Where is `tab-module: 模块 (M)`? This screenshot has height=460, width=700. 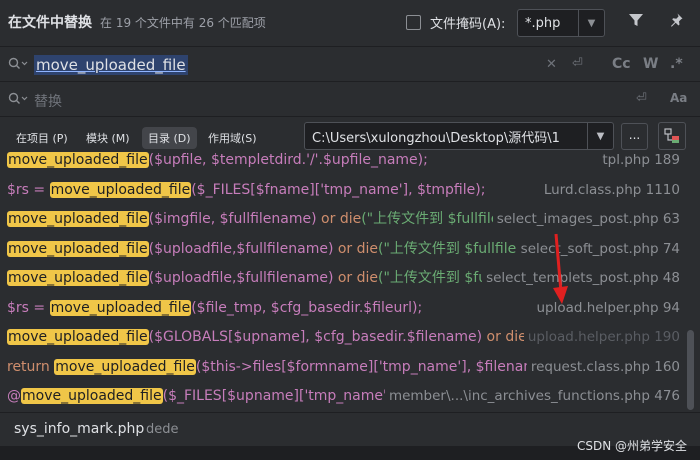 tab-module: 模块 (M) is located at coordinates (108, 138).